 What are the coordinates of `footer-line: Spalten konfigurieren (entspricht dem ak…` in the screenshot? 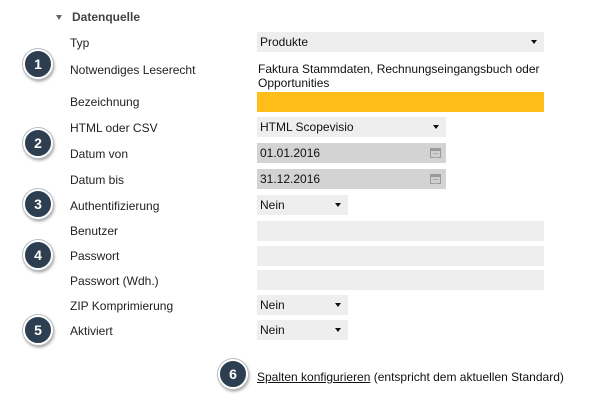 It's located at (410, 377).